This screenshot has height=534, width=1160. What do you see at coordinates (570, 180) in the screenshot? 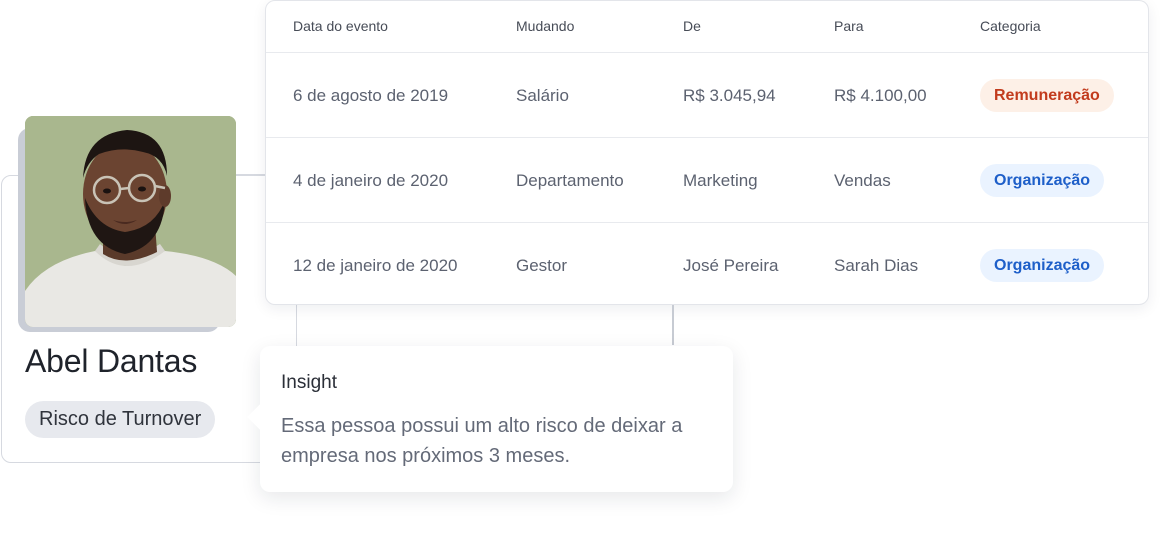
I see `cell-changing: Departamento` at bounding box center [570, 180].